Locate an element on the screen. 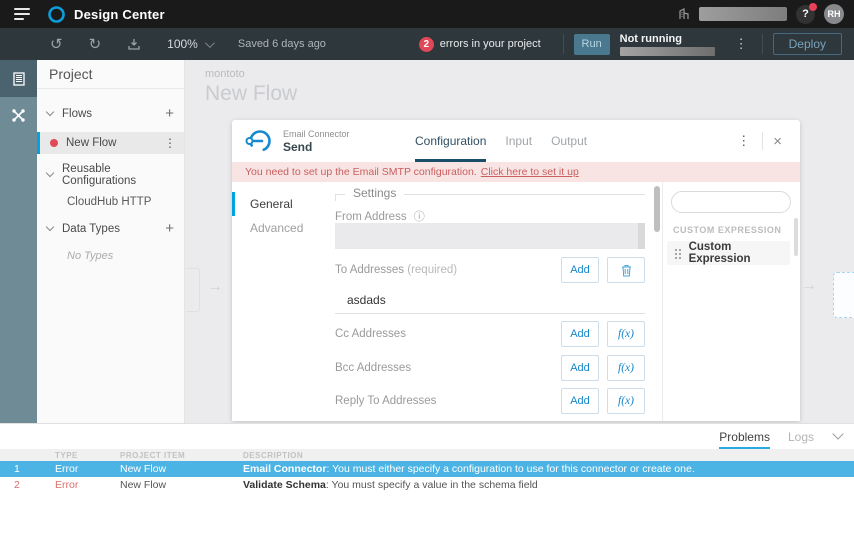 The height and width of the screenshot is (541, 854). help-button: ? is located at coordinates (806, 13).